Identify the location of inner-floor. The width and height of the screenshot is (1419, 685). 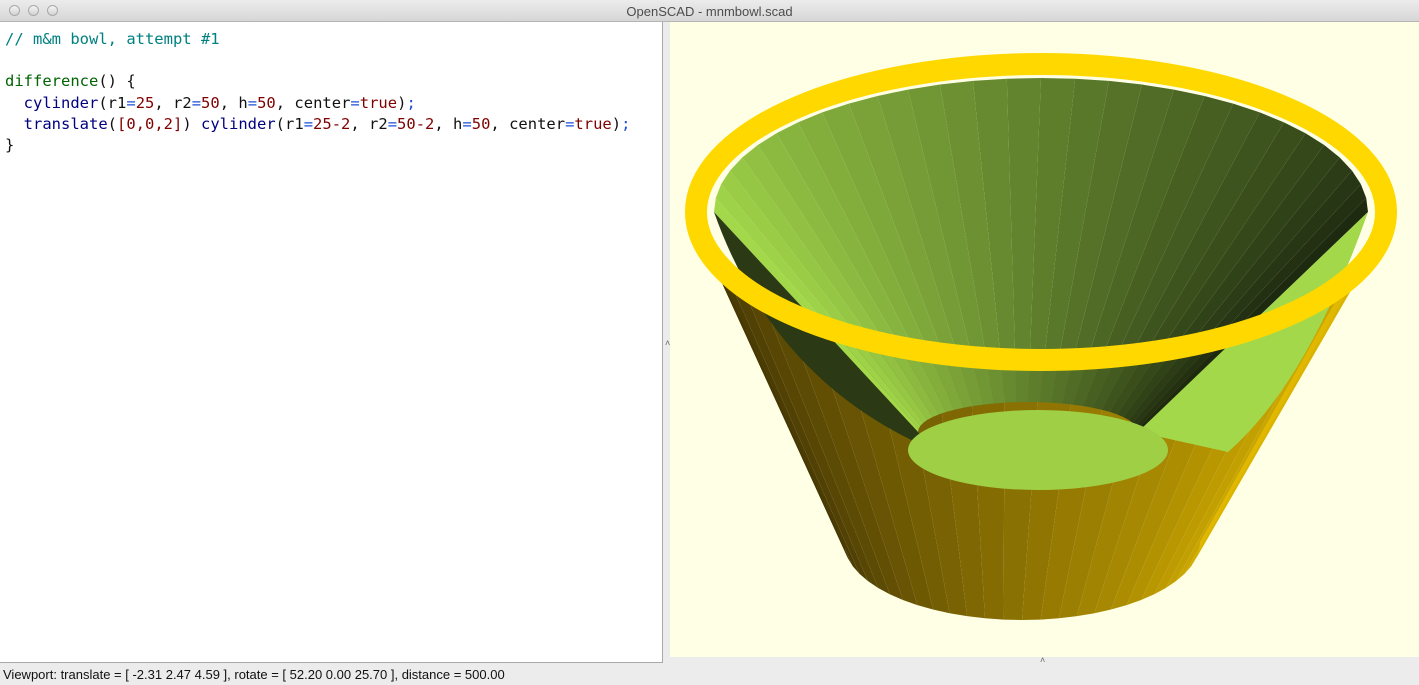
(1038, 450).